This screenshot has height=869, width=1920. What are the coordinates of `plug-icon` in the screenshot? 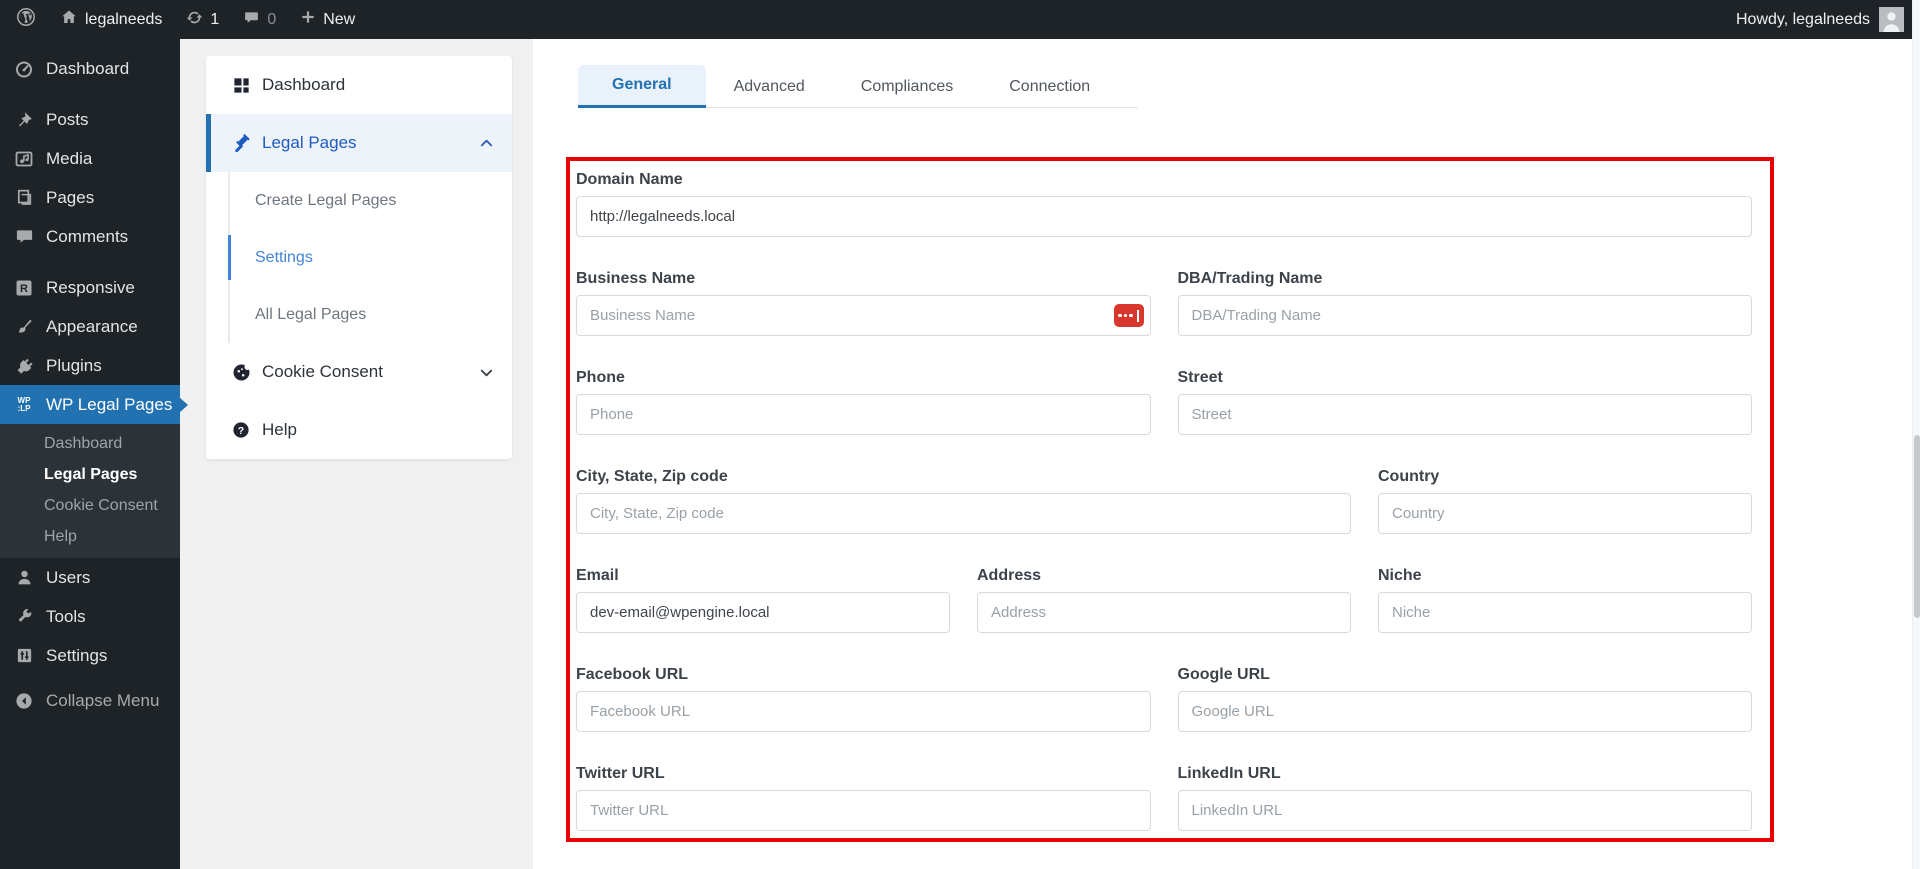 It's located at (24, 366).